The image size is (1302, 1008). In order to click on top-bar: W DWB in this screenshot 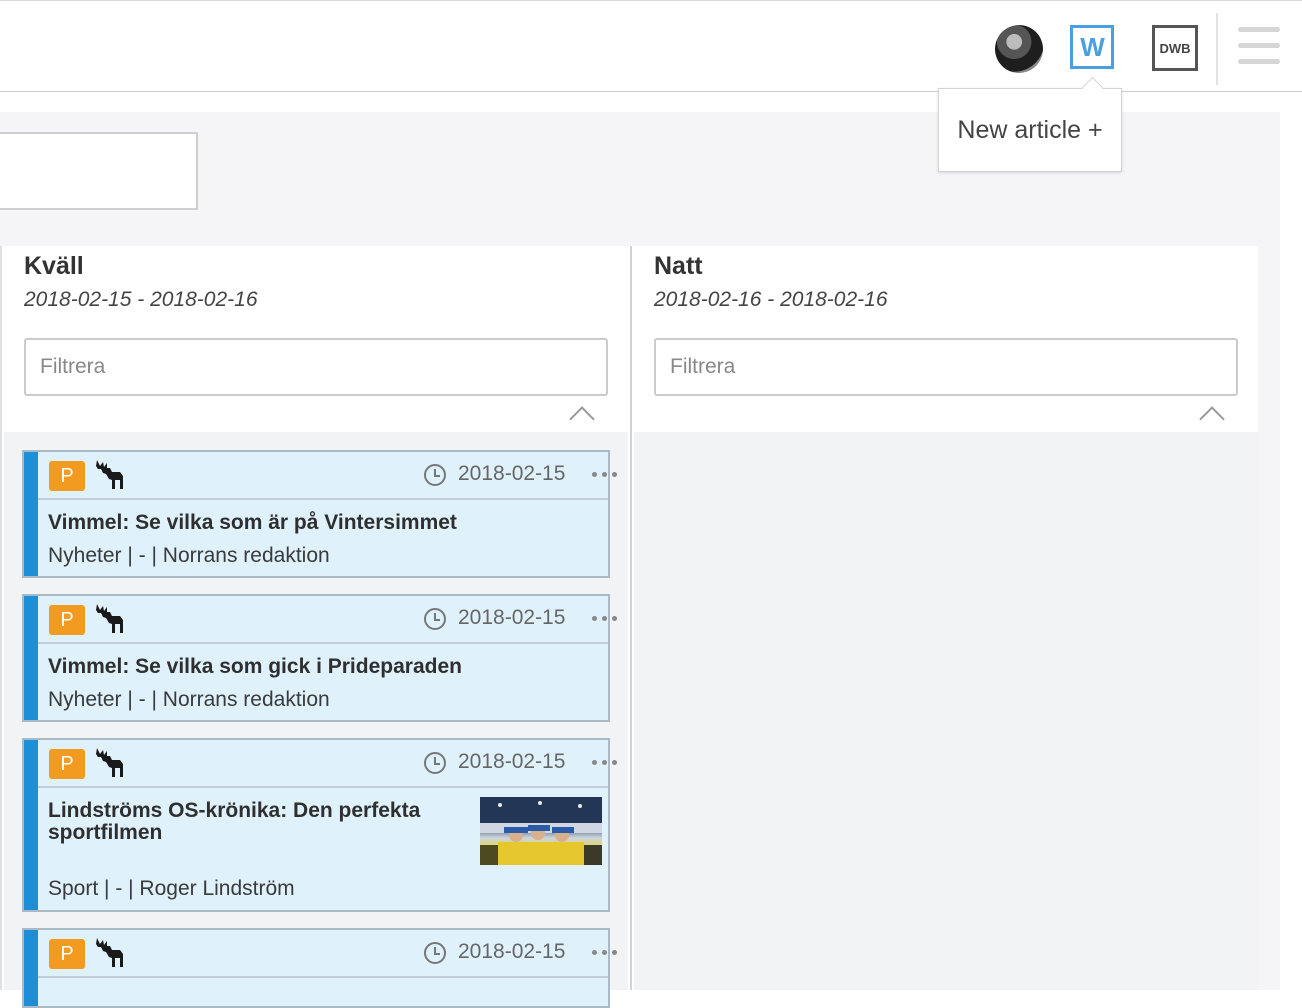, I will do `click(651, 46)`.